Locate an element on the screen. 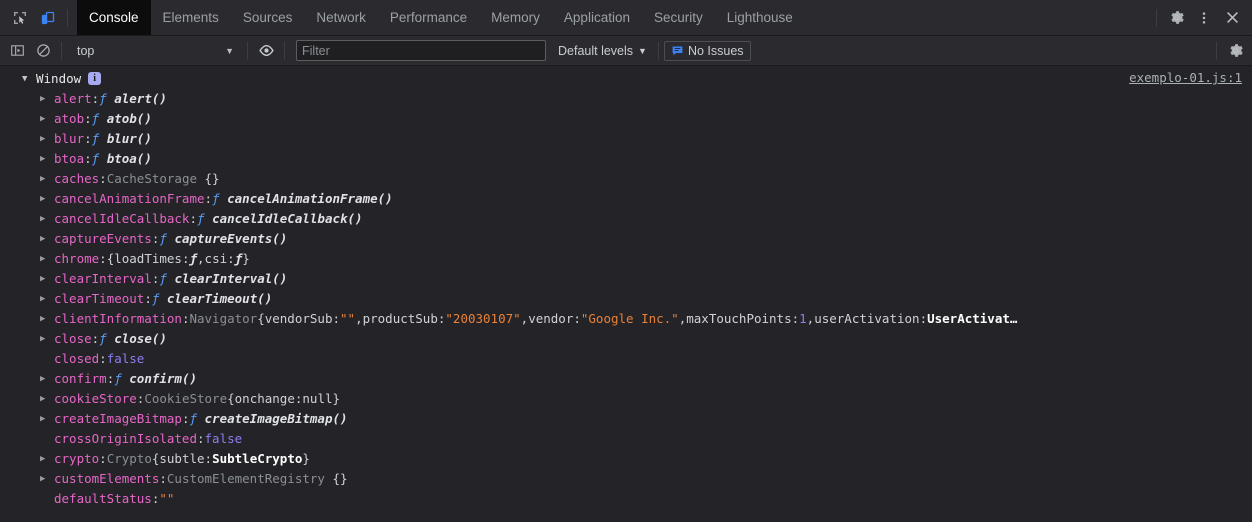  device-toolbar-icon is located at coordinates (48, 18).